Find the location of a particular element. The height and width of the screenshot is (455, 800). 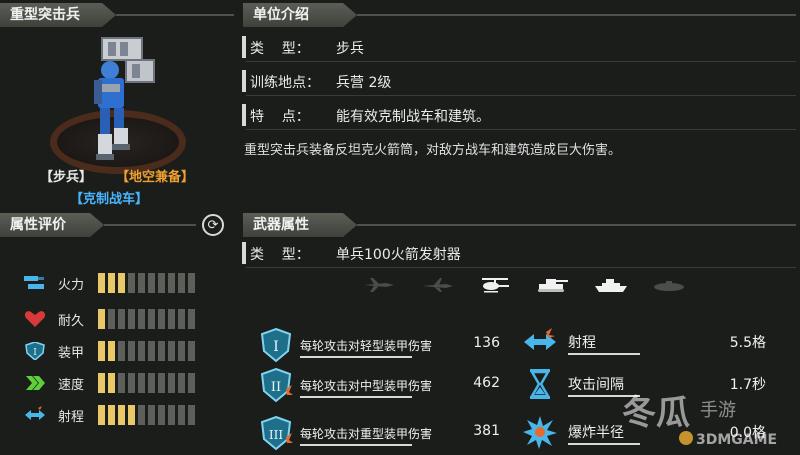

damage-value: 462 is located at coordinates (486, 383).